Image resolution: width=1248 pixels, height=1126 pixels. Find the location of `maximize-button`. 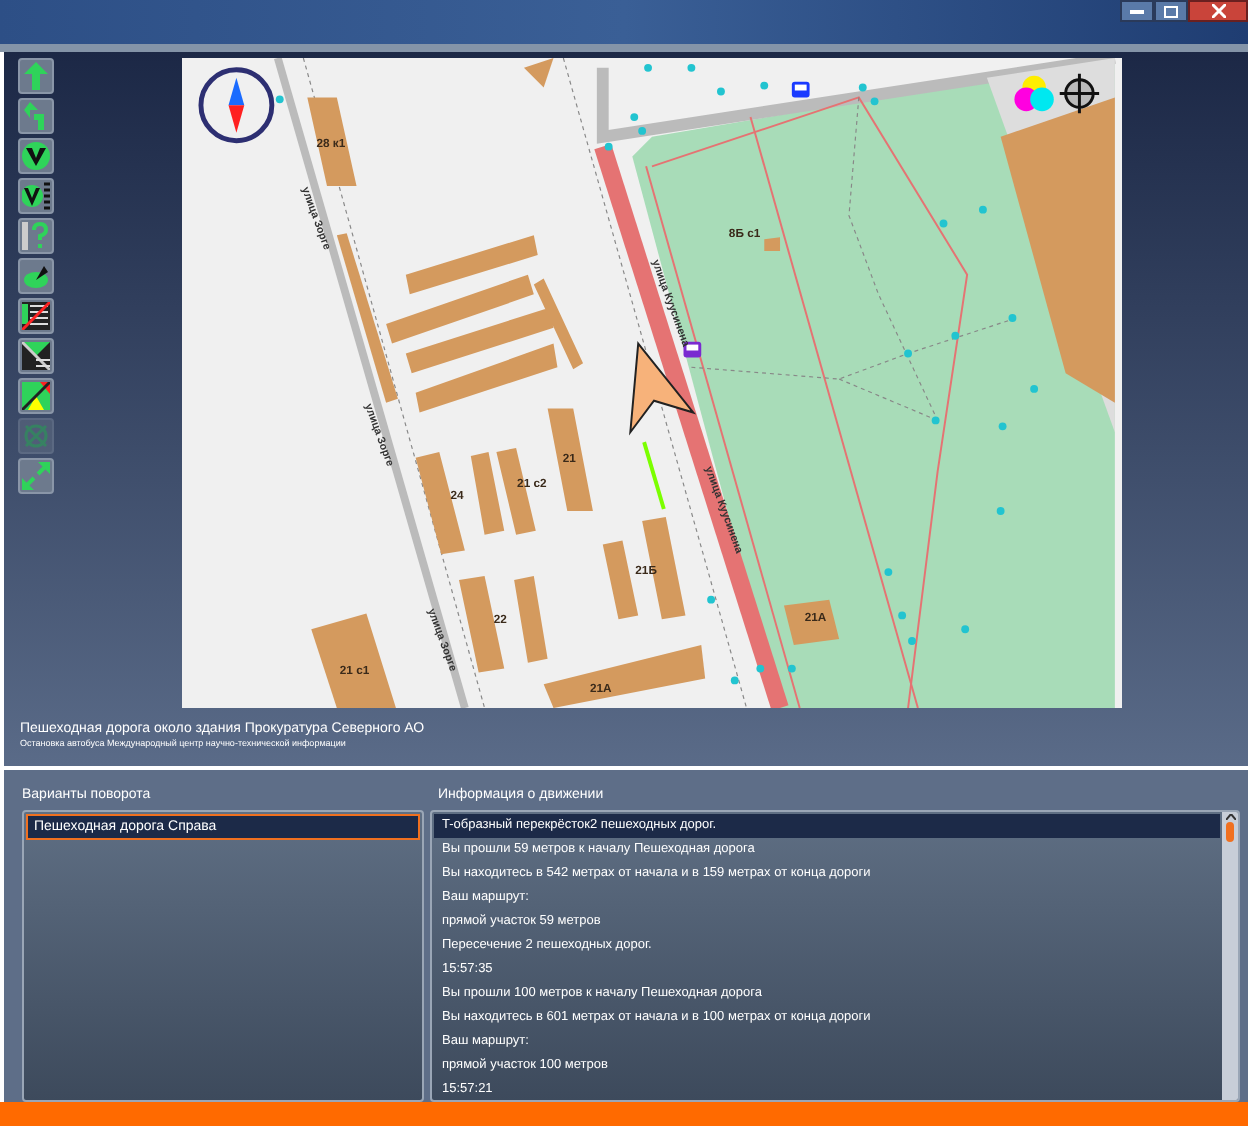

maximize-button is located at coordinates (1171, 11).